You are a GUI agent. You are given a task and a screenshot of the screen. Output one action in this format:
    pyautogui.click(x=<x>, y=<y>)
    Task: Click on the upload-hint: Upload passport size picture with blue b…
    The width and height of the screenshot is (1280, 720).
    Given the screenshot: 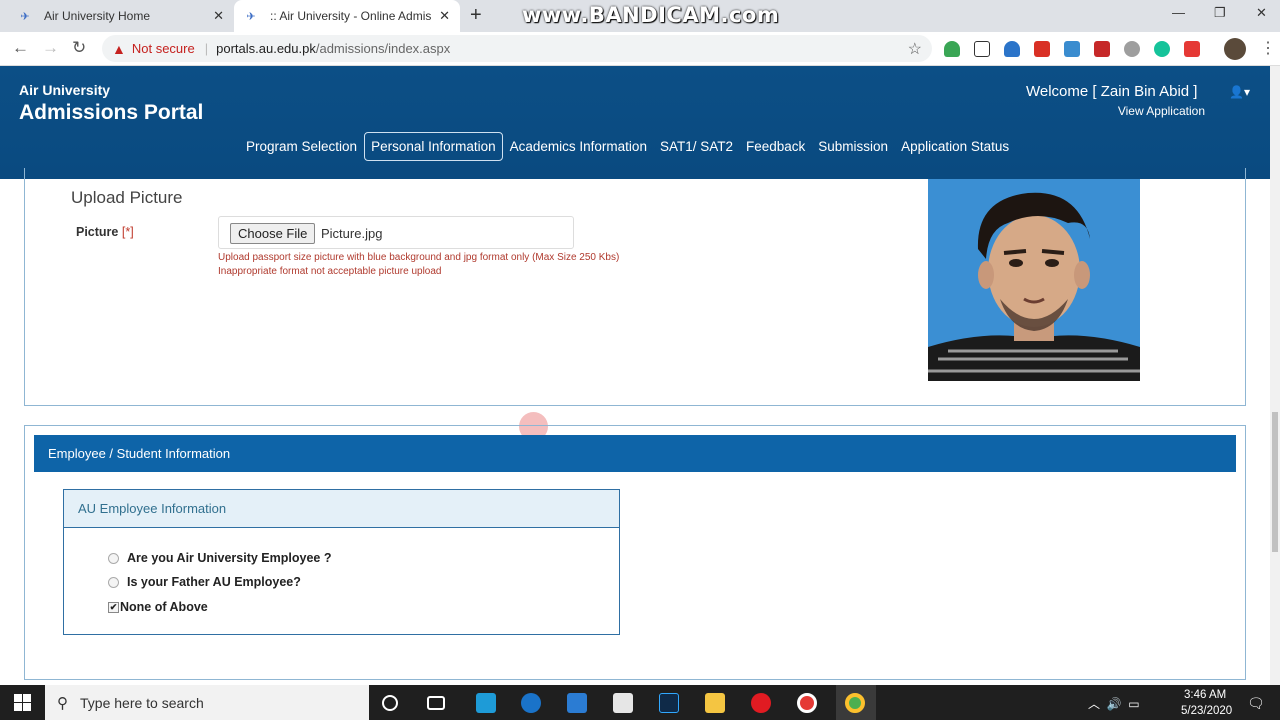 What is the action you would take?
    pyautogui.click(x=419, y=257)
    